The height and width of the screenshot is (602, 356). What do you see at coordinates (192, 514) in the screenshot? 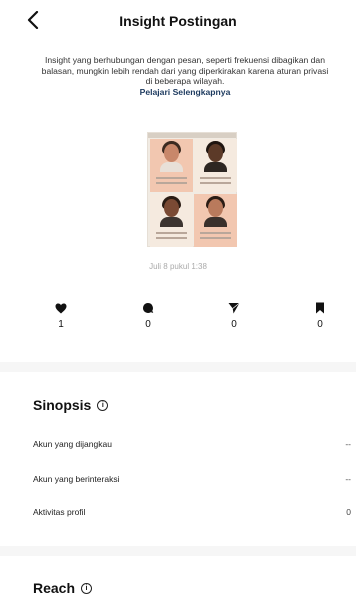
I see `metric-row-profile-activity: Aktivitas profil 0` at bounding box center [192, 514].